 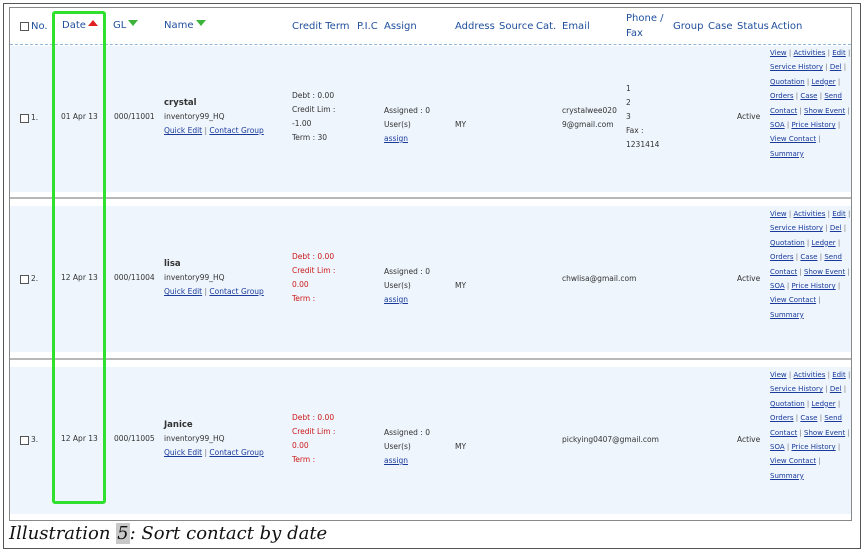 I want to click on row-email-line1: crystalwee020, so click(x=589, y=110).